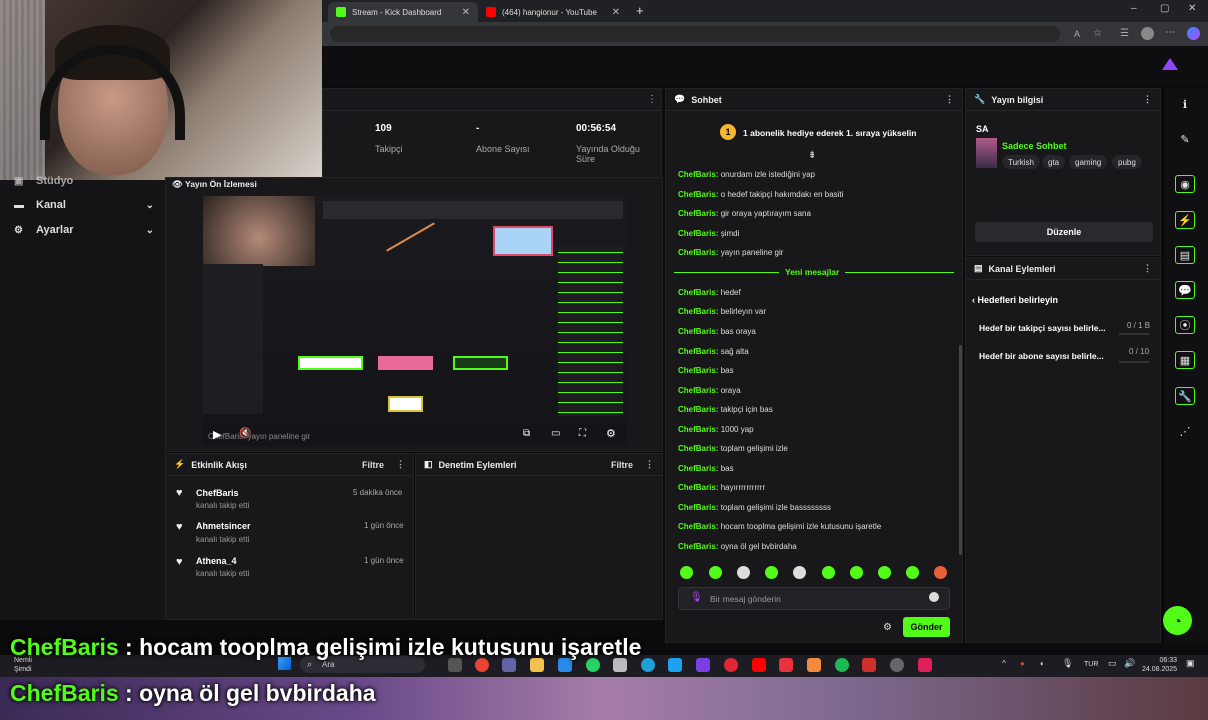 The width and height of the screenshot is (1208, 720). Describe the element at coordinates (960, 450) in the screenshot. I see `chat-scrollbar` at that location.